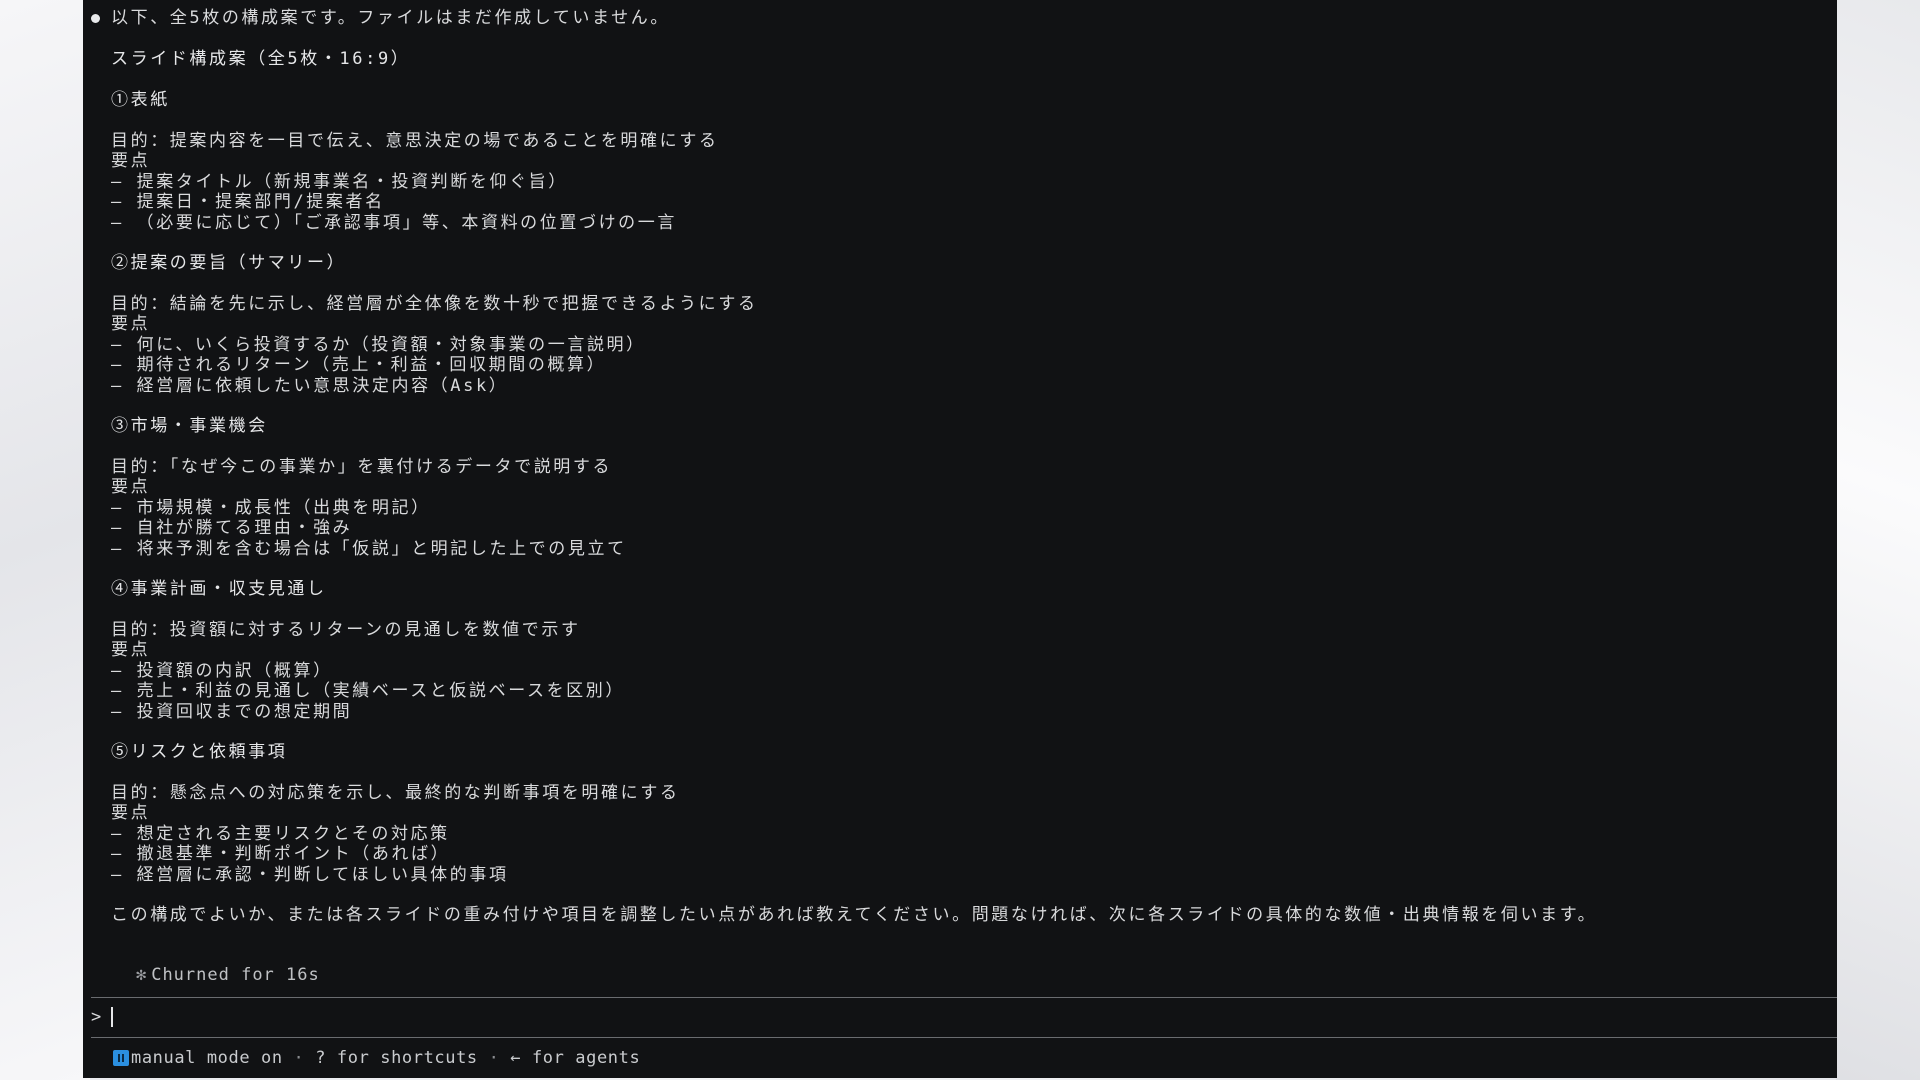 The width and height of the screenshot is (1920, 1080). Describe the element at coordinates (121, 1058) in the screenshot. I see `pause-icon` at that location.